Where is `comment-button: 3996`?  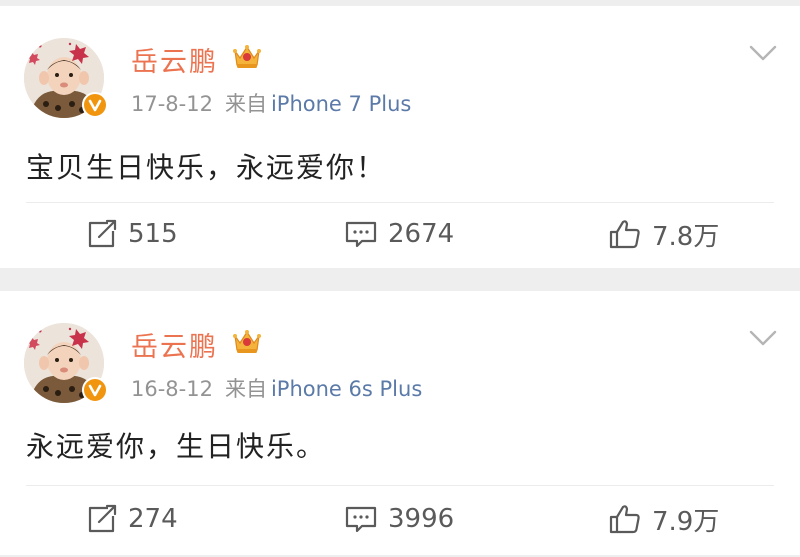 comment-button: 3996 is located at coordinates (399, 519).